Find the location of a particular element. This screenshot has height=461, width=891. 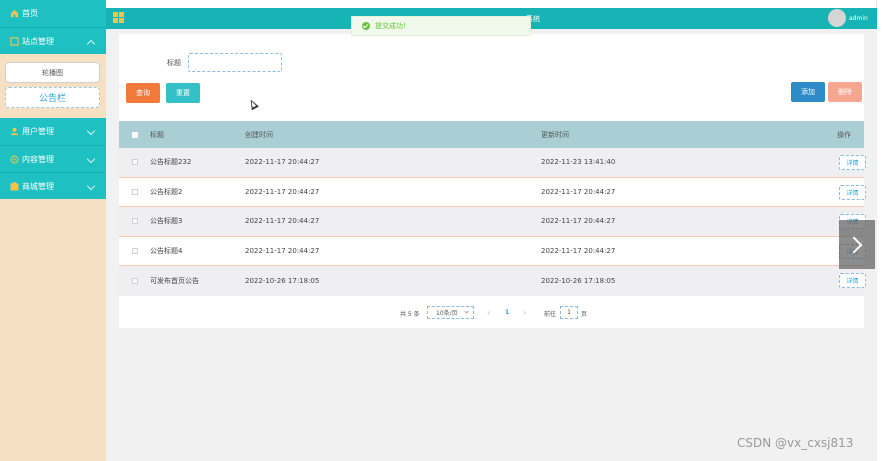

menu-grid-icon is located at coordinates (118, 17).